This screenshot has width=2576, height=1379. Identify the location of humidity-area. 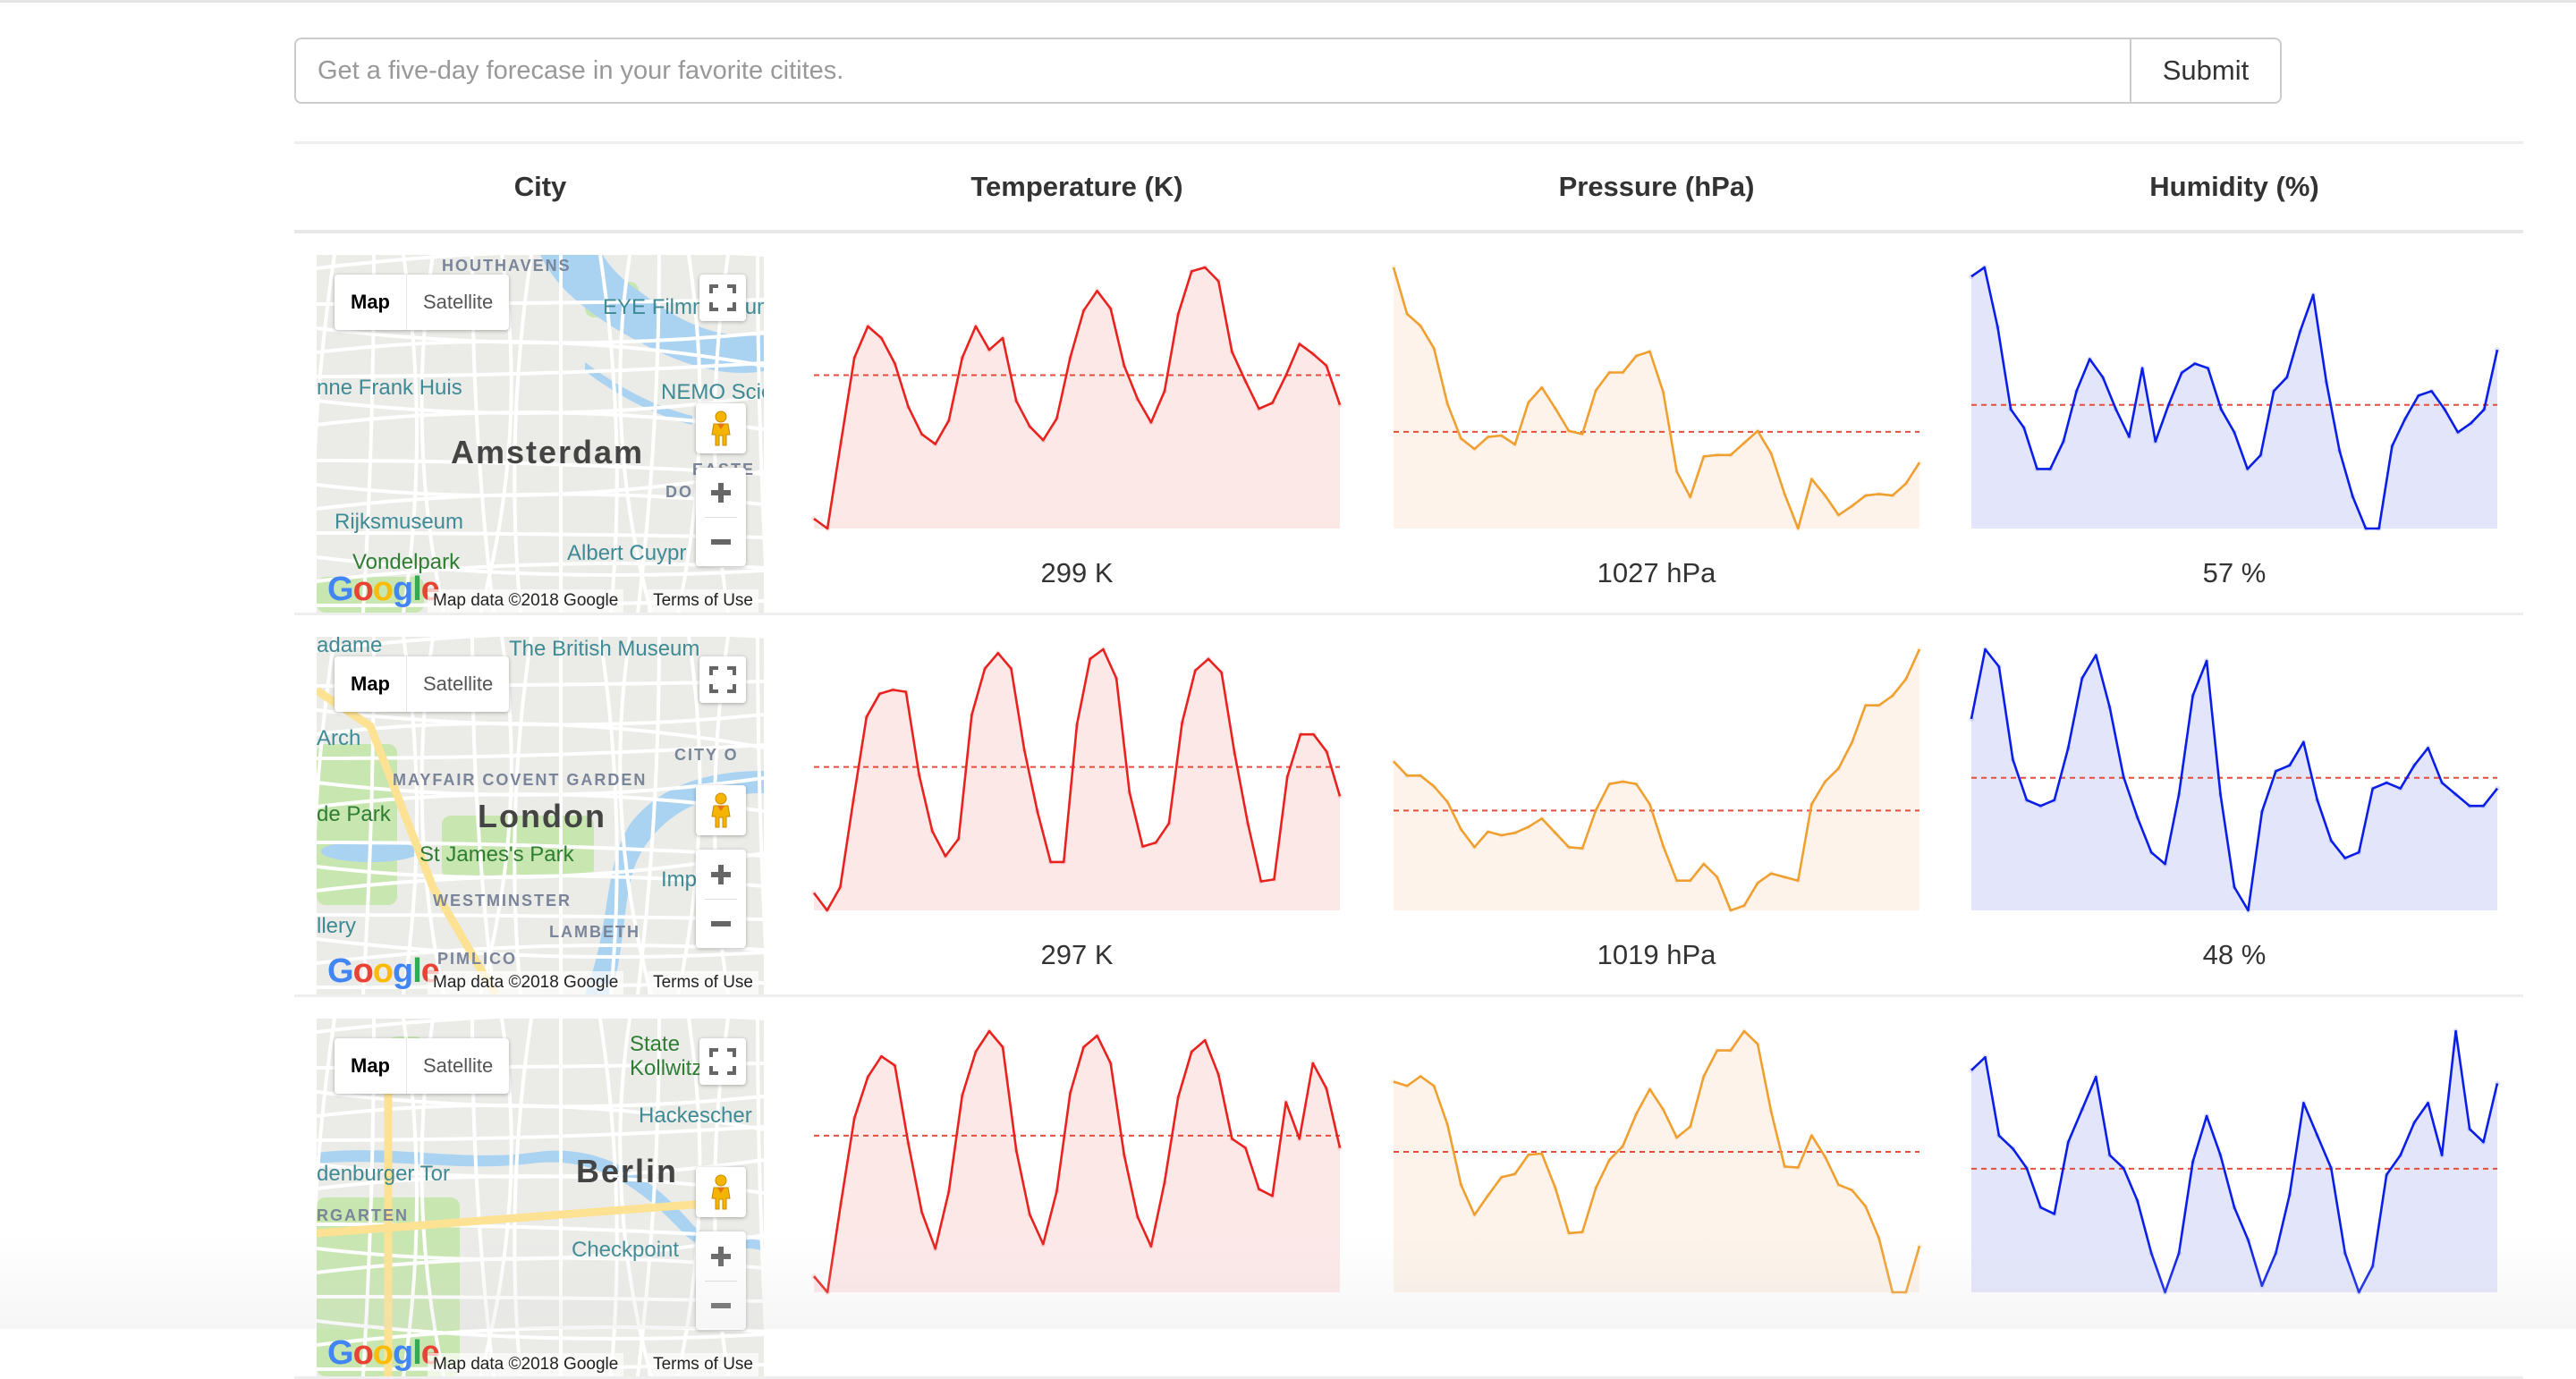
(2234, 1161).